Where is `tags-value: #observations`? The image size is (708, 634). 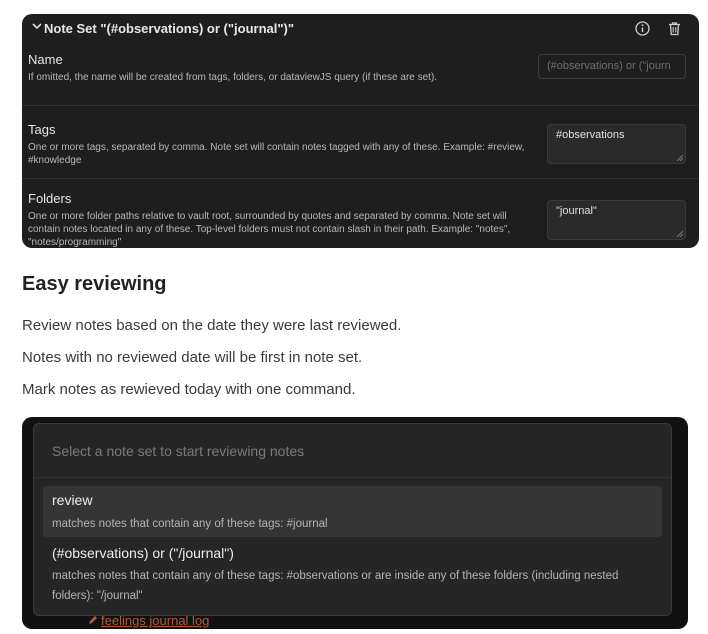 tags-value: #observations is located at coordinates (590, 135).